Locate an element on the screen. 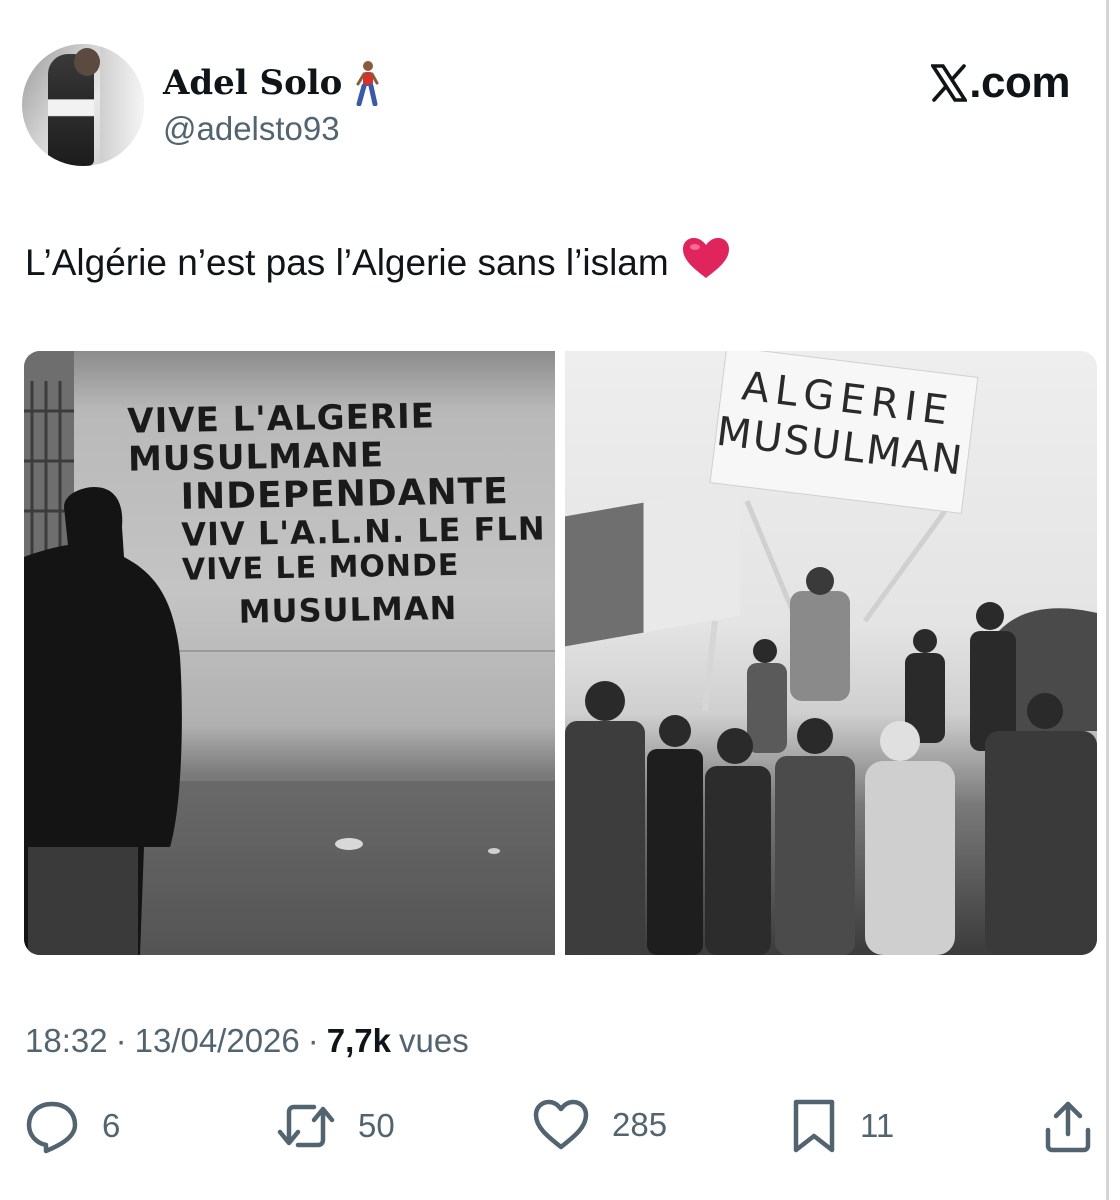 The height and width of the screenshot is (1200, 1120). tweet-action-bar: 6 50 285 11 is located at coordinates (553, 1130).